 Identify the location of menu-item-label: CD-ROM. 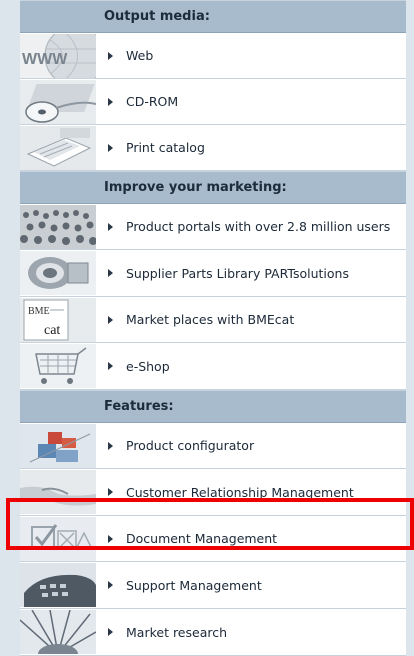
(152, 101).